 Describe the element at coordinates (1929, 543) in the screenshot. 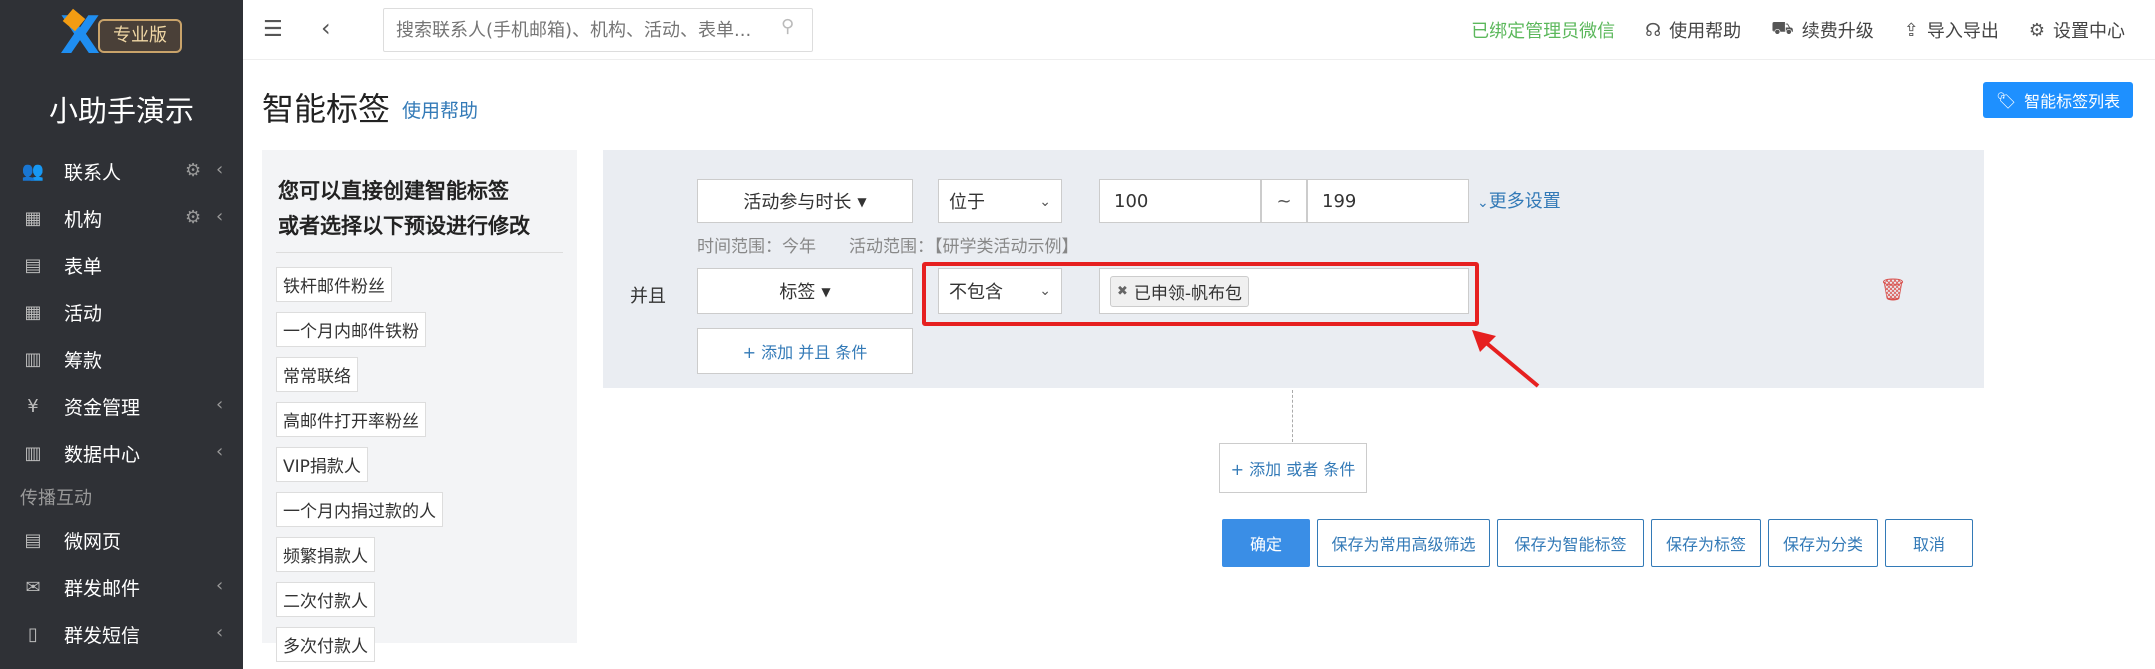

I see `cancel-button: 取消` at that location.